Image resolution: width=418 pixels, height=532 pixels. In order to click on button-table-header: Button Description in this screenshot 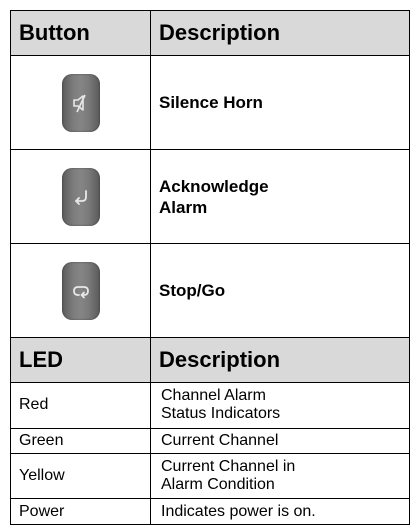, I will do `click(210, 33)`.